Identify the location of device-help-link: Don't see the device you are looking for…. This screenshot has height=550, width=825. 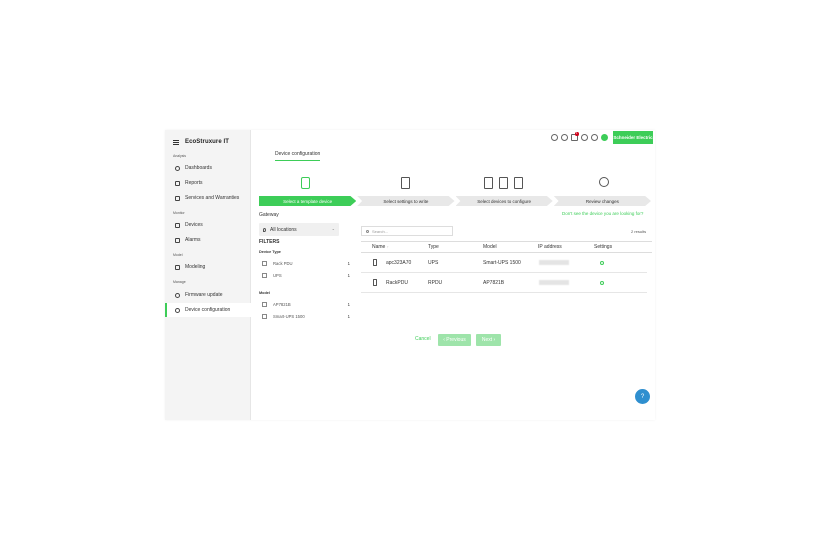
(602, 213).